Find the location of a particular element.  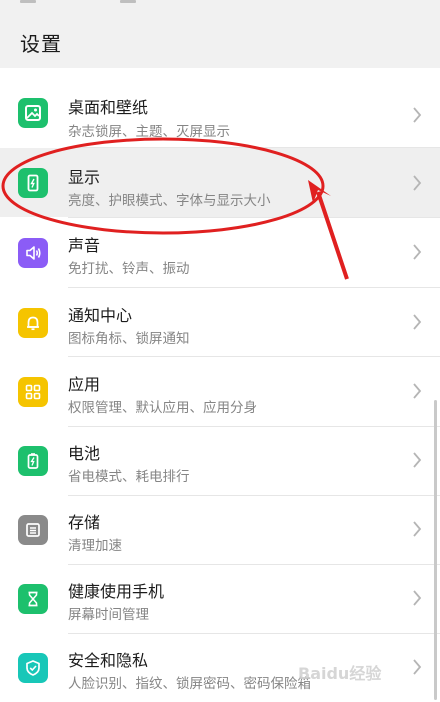

storage-icon is located at coordinates (33, 530).